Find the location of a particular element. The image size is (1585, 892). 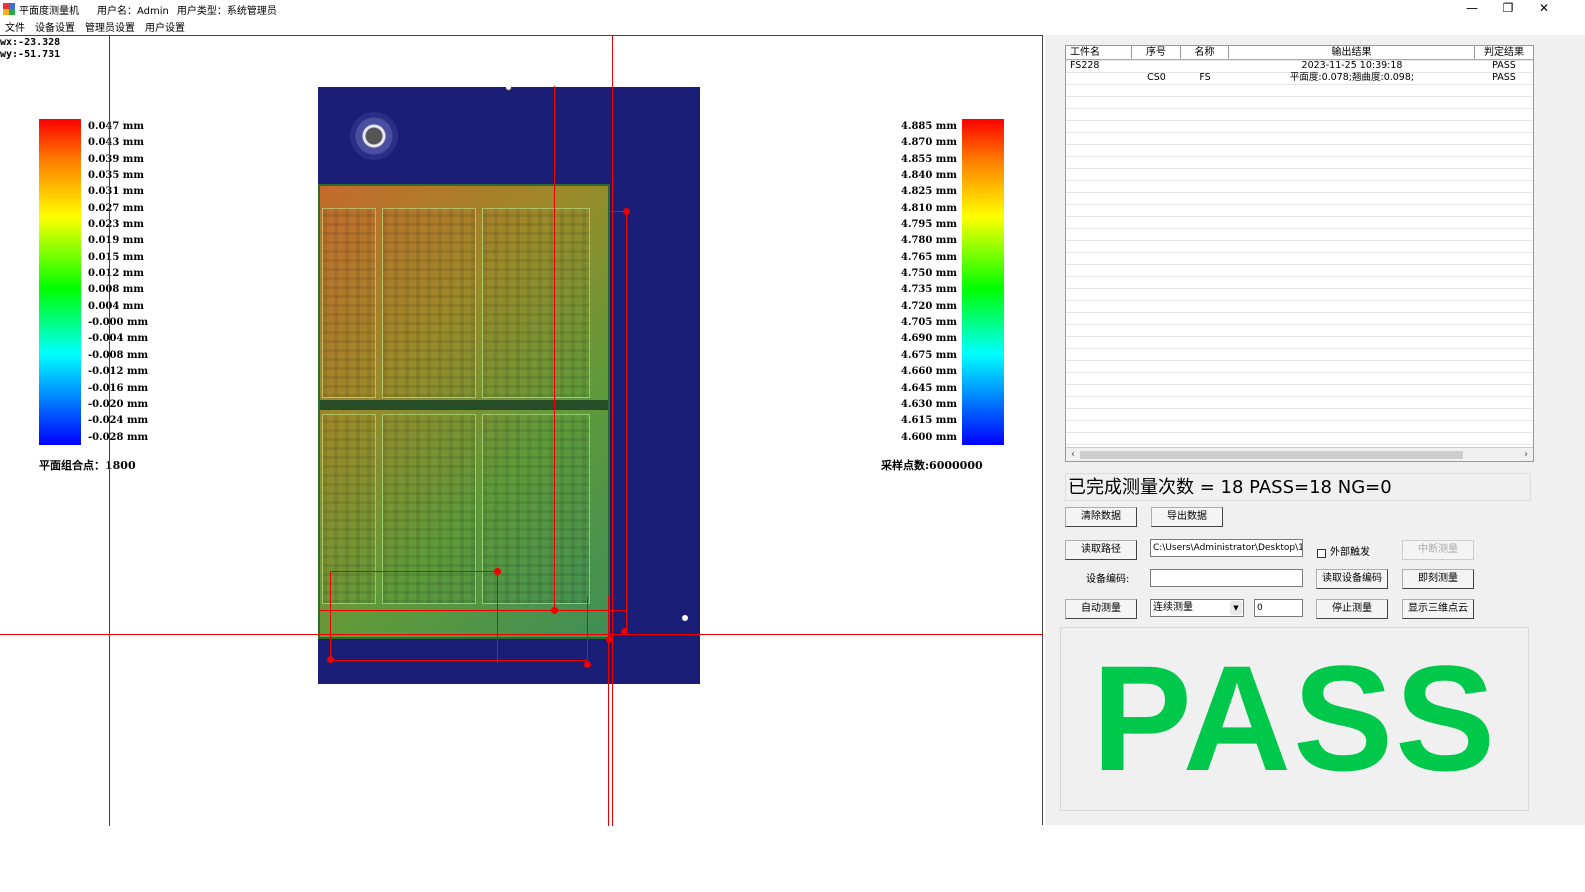

scale-label: 0.039 mm is located at coordinates (116, 159).